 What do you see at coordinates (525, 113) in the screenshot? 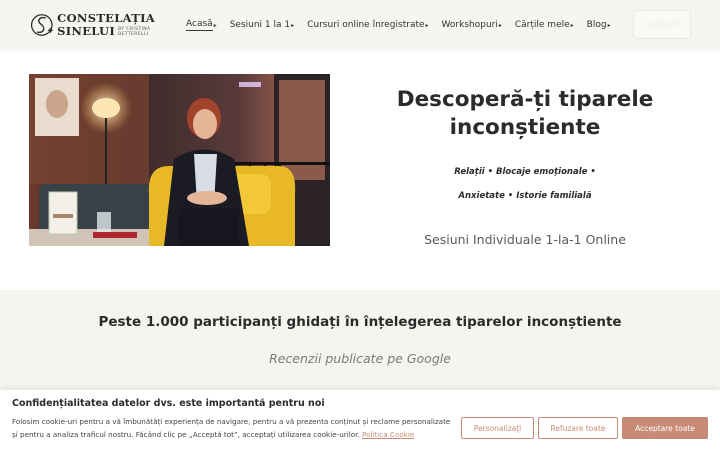
I see `hero-title: Descoperă-ți tiparele inconștiente` at bounding box center [525, 113].